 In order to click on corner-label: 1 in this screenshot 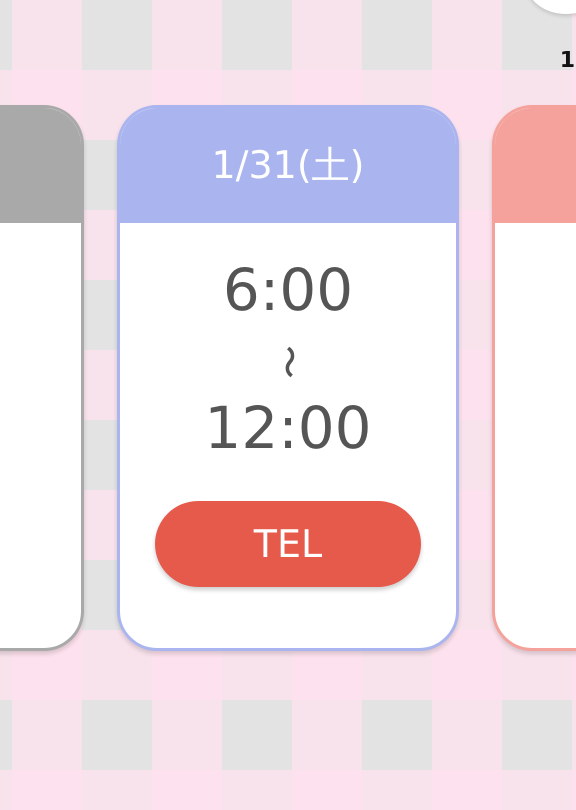, I will do `click(567, 60)`.